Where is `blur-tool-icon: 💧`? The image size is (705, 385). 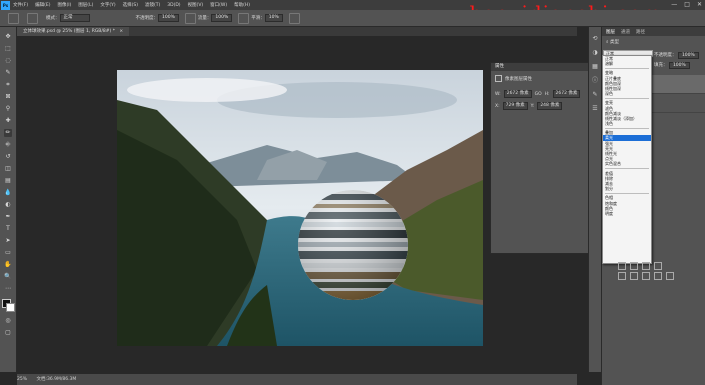
blur-tool-icon: 💧 is located at coordinates (8, 193).